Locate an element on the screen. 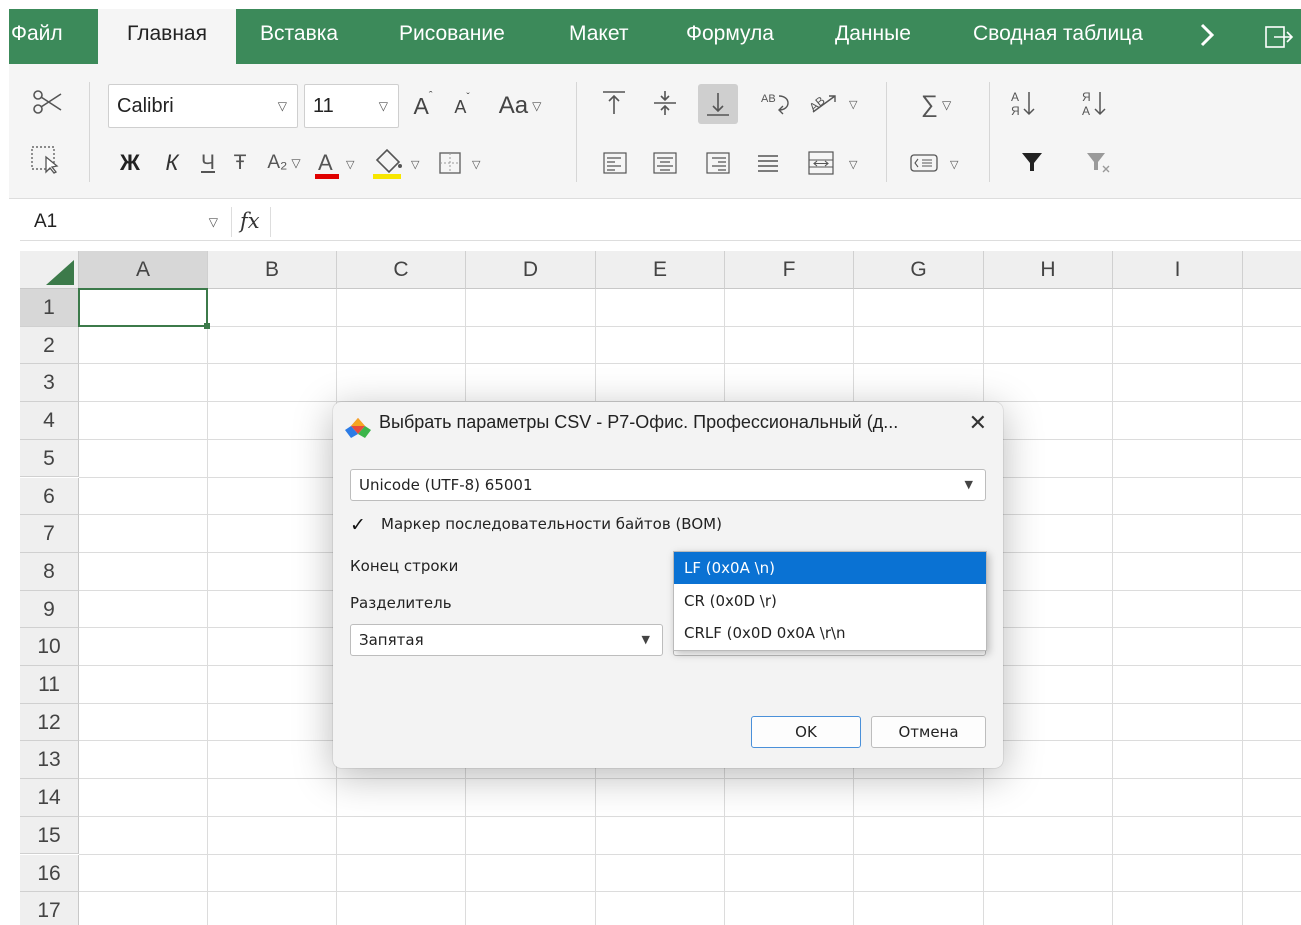 This screenshot has width=1301, height=925. strikethrough-button: Ŧ is located at coordinates (240, 163).